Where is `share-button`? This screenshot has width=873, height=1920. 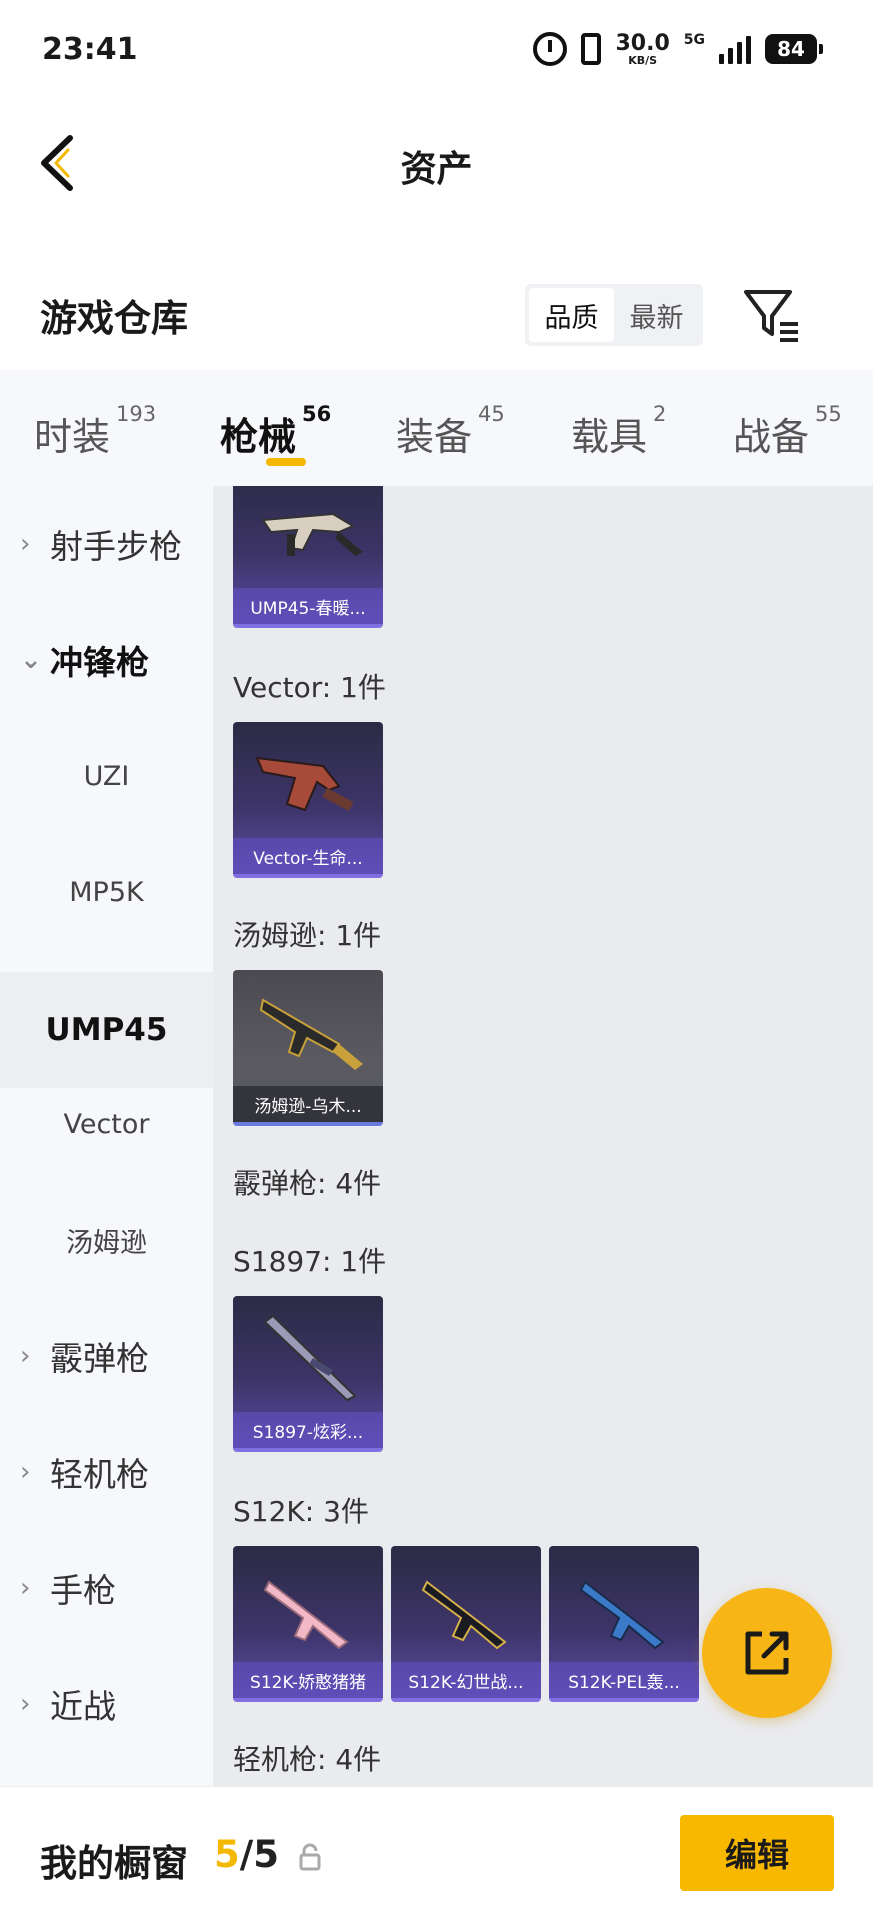
share-button is located at coordinates (767, 1653).